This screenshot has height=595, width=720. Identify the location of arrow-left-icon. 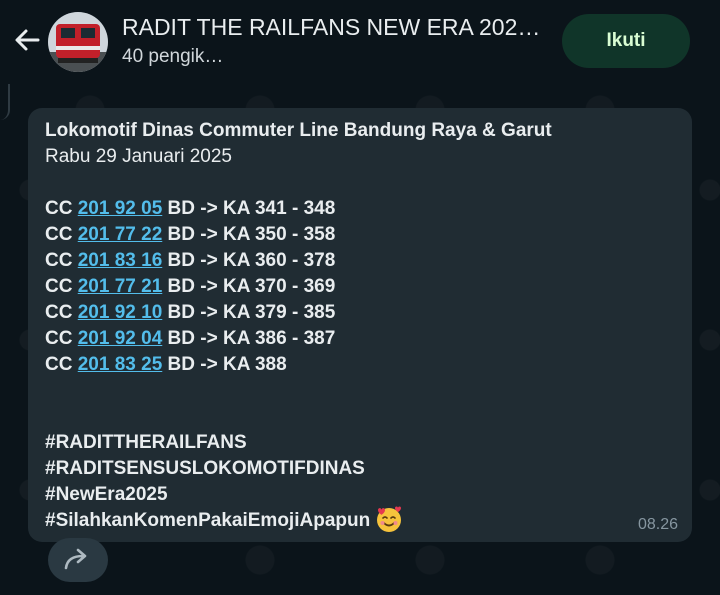
(27, 40).